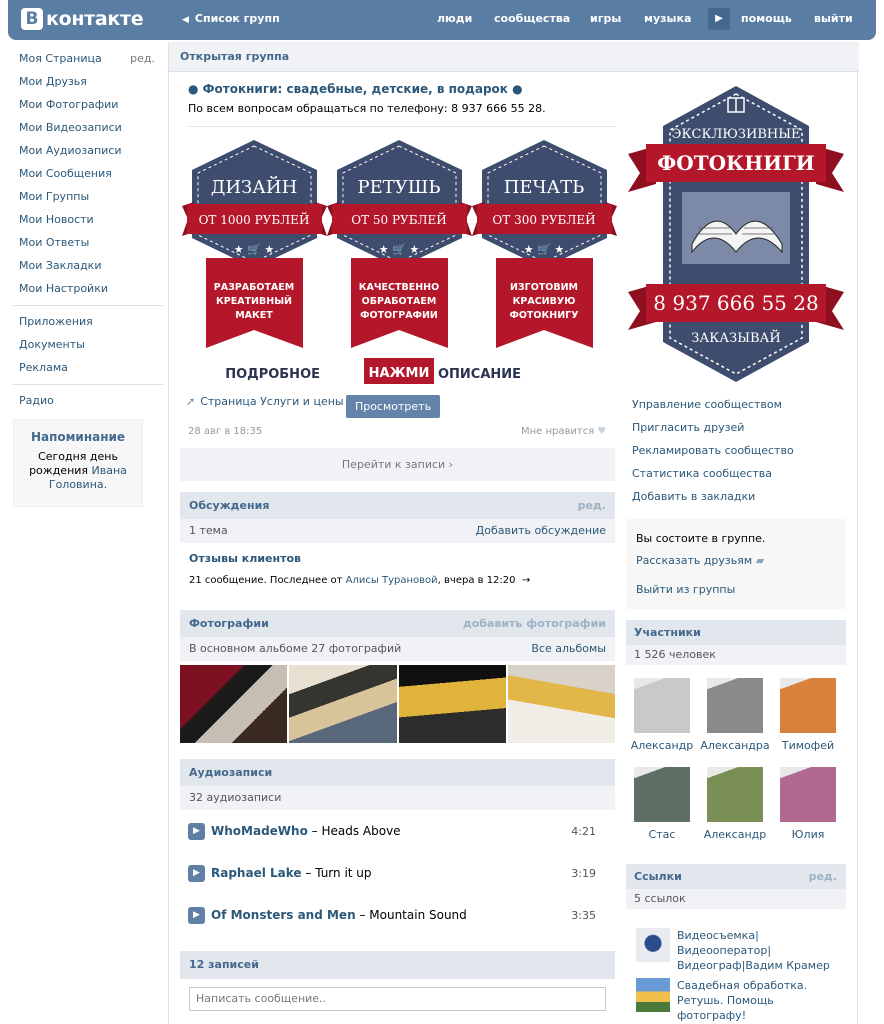 The width and height of the screenshot is (884, 1024). What do you see at coordinates (741, 589) in the screenshot?
I see `leave-group-link: Выйти из группы` at bounding box center [741, 589].